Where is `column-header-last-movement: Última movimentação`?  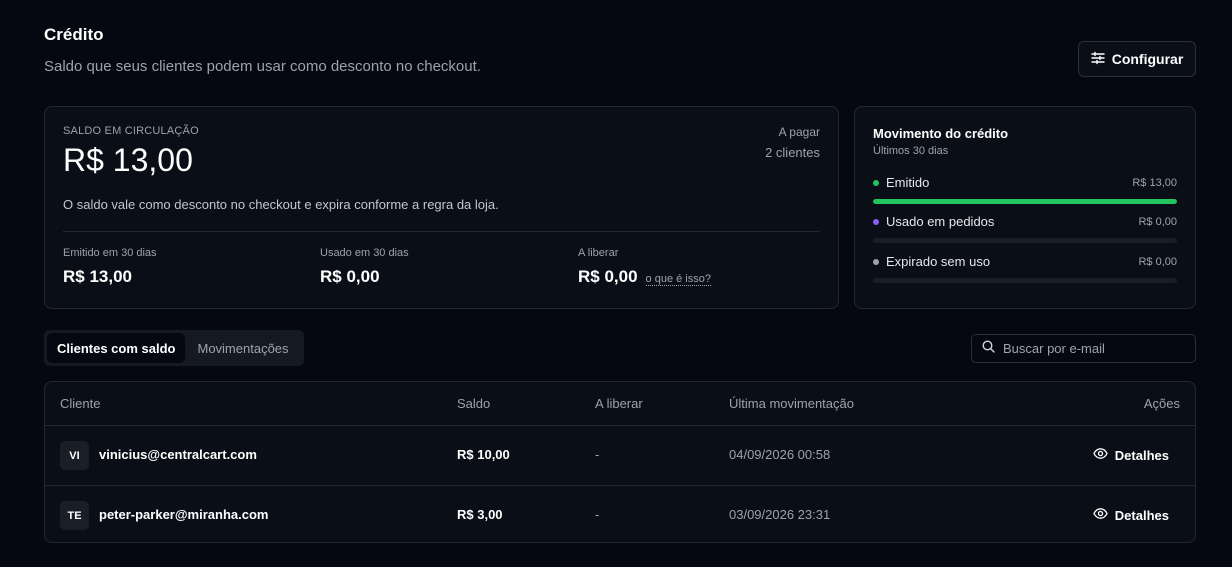 column-header-last-movement: Última movimentação is located at coordinates (791, 403).